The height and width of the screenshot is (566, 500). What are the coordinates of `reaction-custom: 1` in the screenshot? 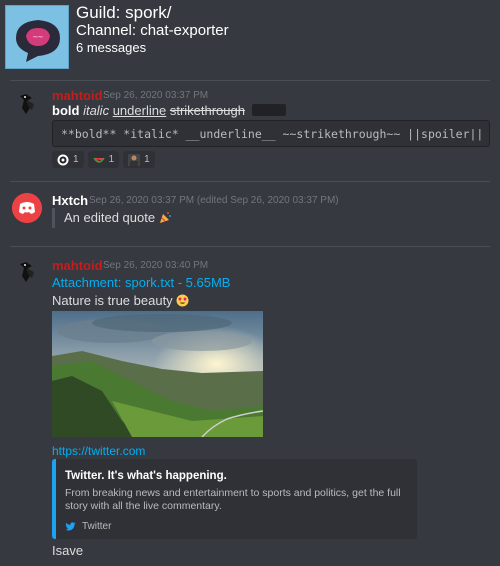 It's located at (139, 159).